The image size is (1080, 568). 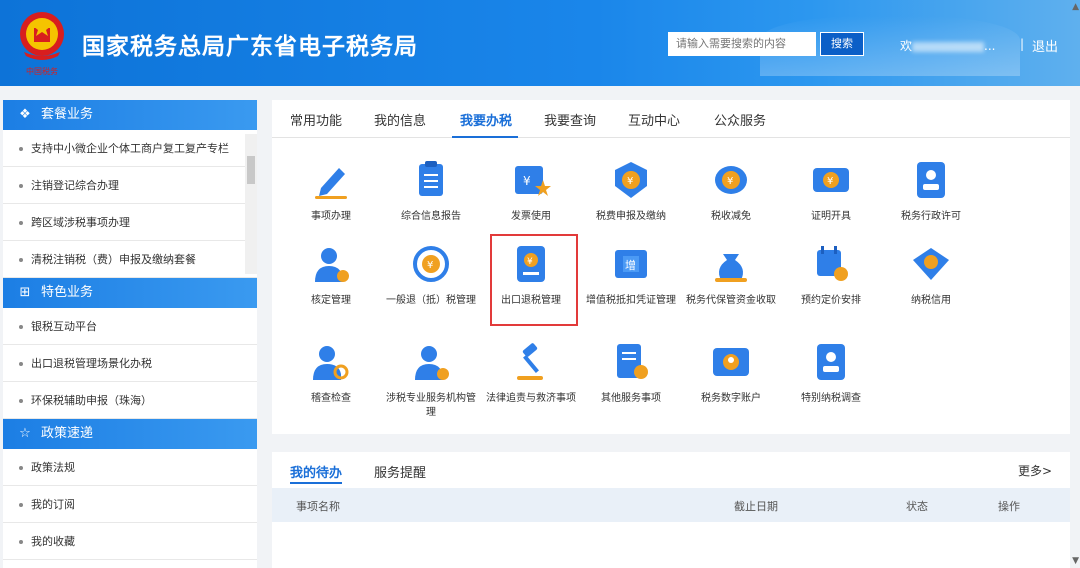 I want to click on svg-text: 增, so click(x=630, y=265).